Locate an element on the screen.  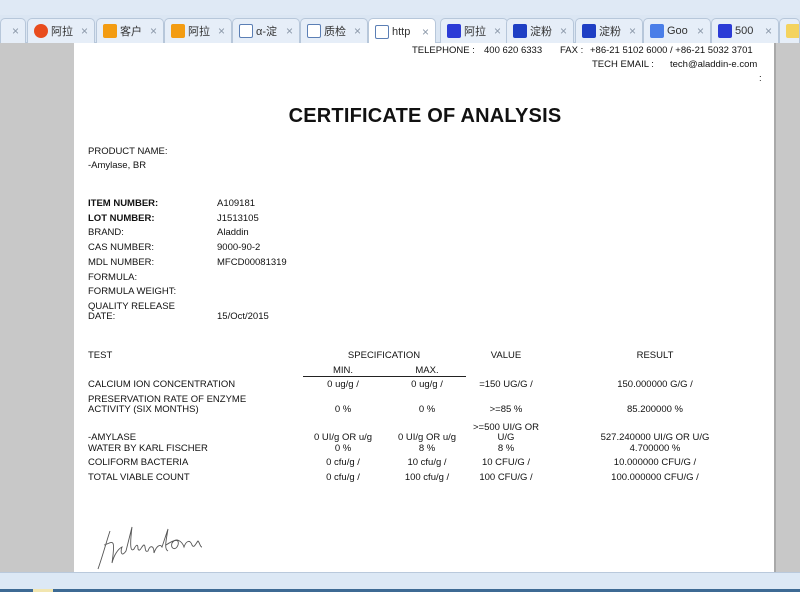
spec-value: 100 CFU/G / is located at coordinates (506, 477).